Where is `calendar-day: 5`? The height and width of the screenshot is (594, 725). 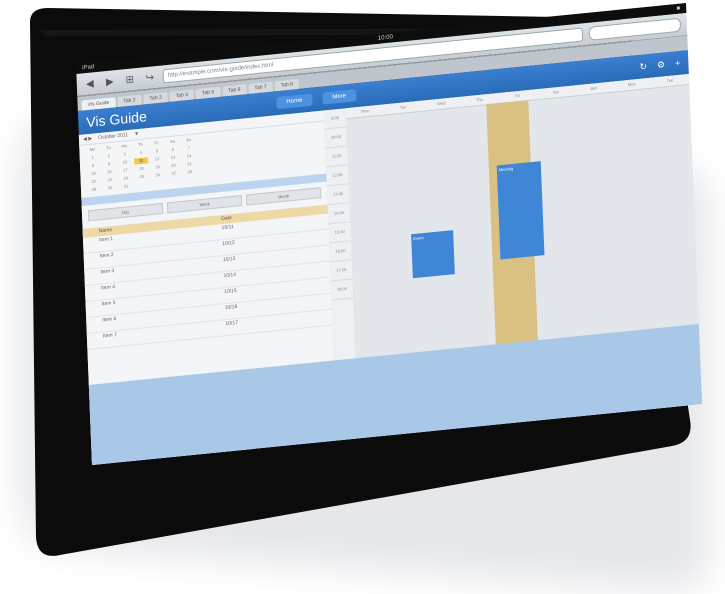
calendar-day: 5 is located at coordinates (157, 151).